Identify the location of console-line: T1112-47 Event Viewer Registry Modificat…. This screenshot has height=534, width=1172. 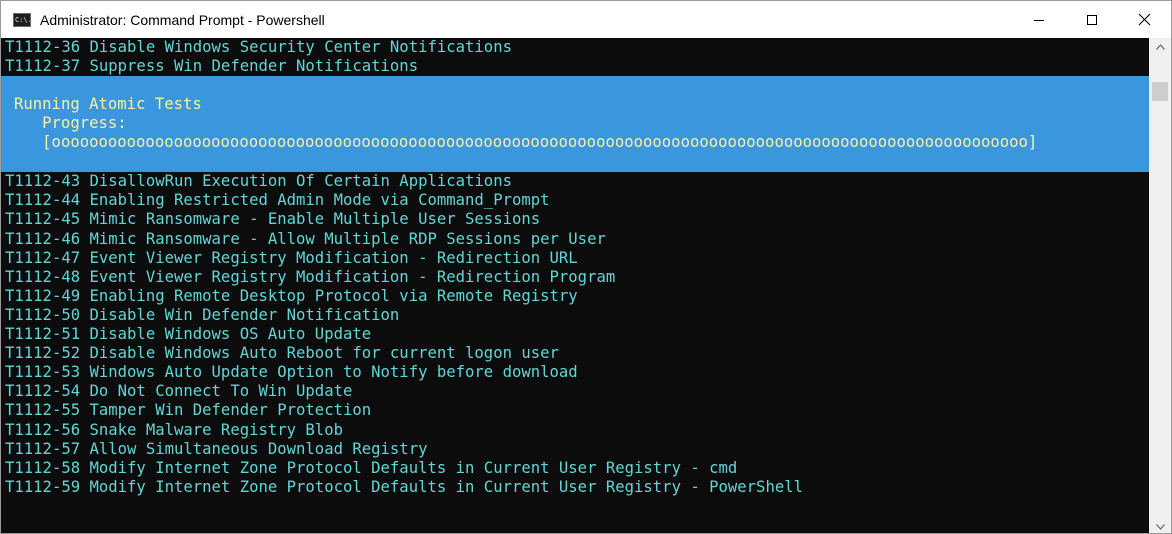
(291, 257).